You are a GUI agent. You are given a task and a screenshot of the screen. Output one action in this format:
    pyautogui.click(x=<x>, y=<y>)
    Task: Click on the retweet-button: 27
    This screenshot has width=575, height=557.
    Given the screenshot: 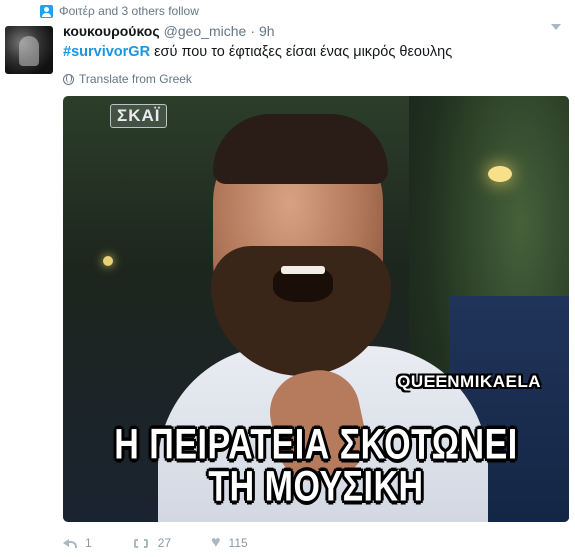 What is the action you would take?
    pyautogui.click(x=151, y=543)
    